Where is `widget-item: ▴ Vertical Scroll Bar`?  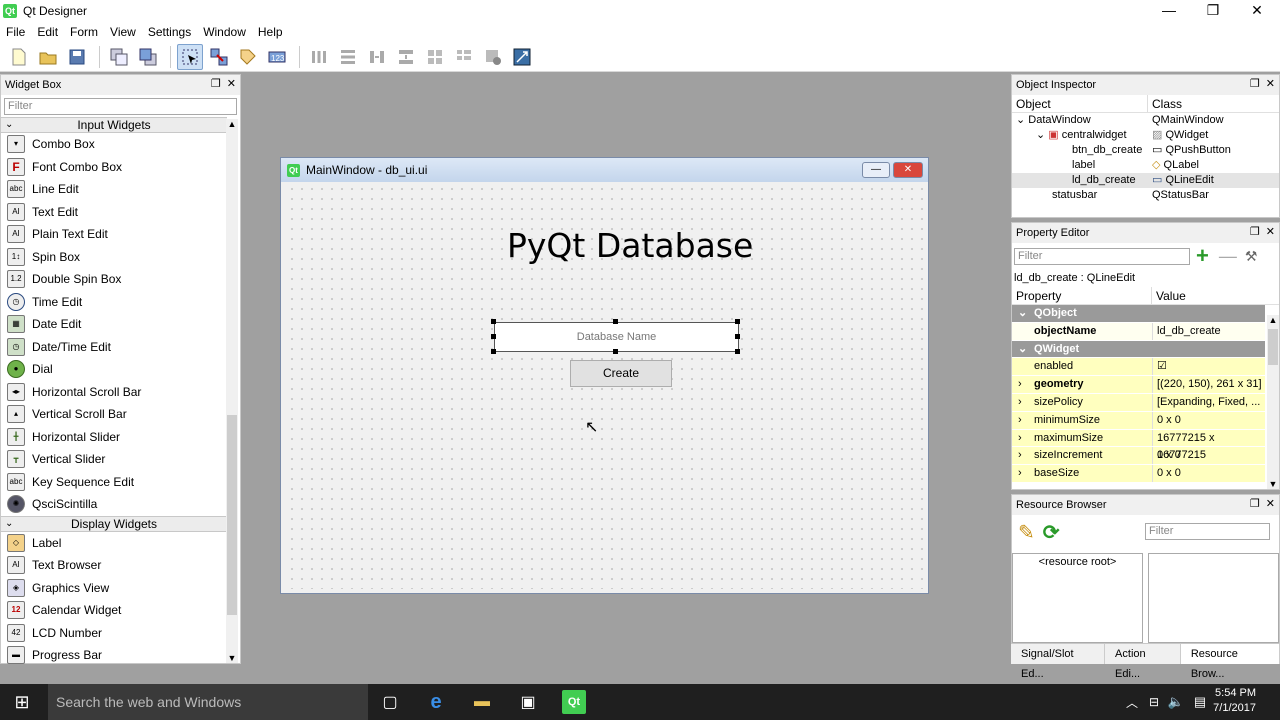 widget-item: ▴ Vertical Scroll Bar is located at coordinates (114, 414).